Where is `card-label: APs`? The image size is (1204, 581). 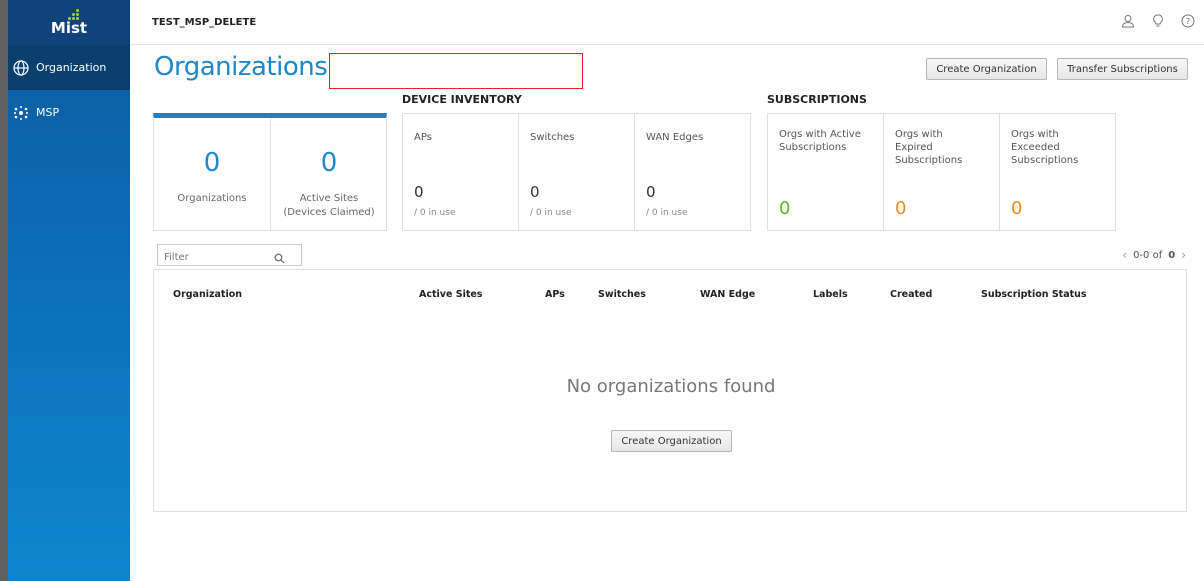
card-label: APs is located at coordinates (423, 137).